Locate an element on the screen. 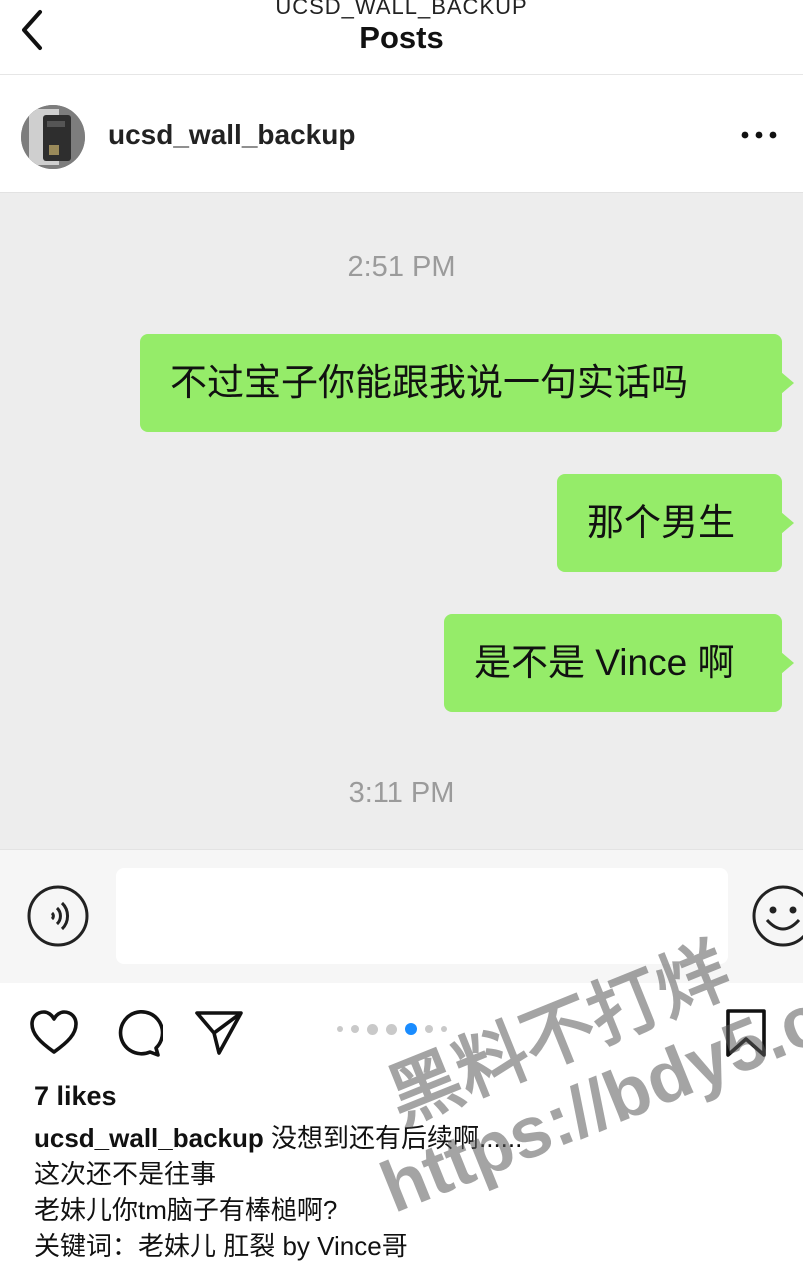 This screenshot has height=1280, width=803. chat-bubble: 那个男生 is located at coordinates (675, 523).